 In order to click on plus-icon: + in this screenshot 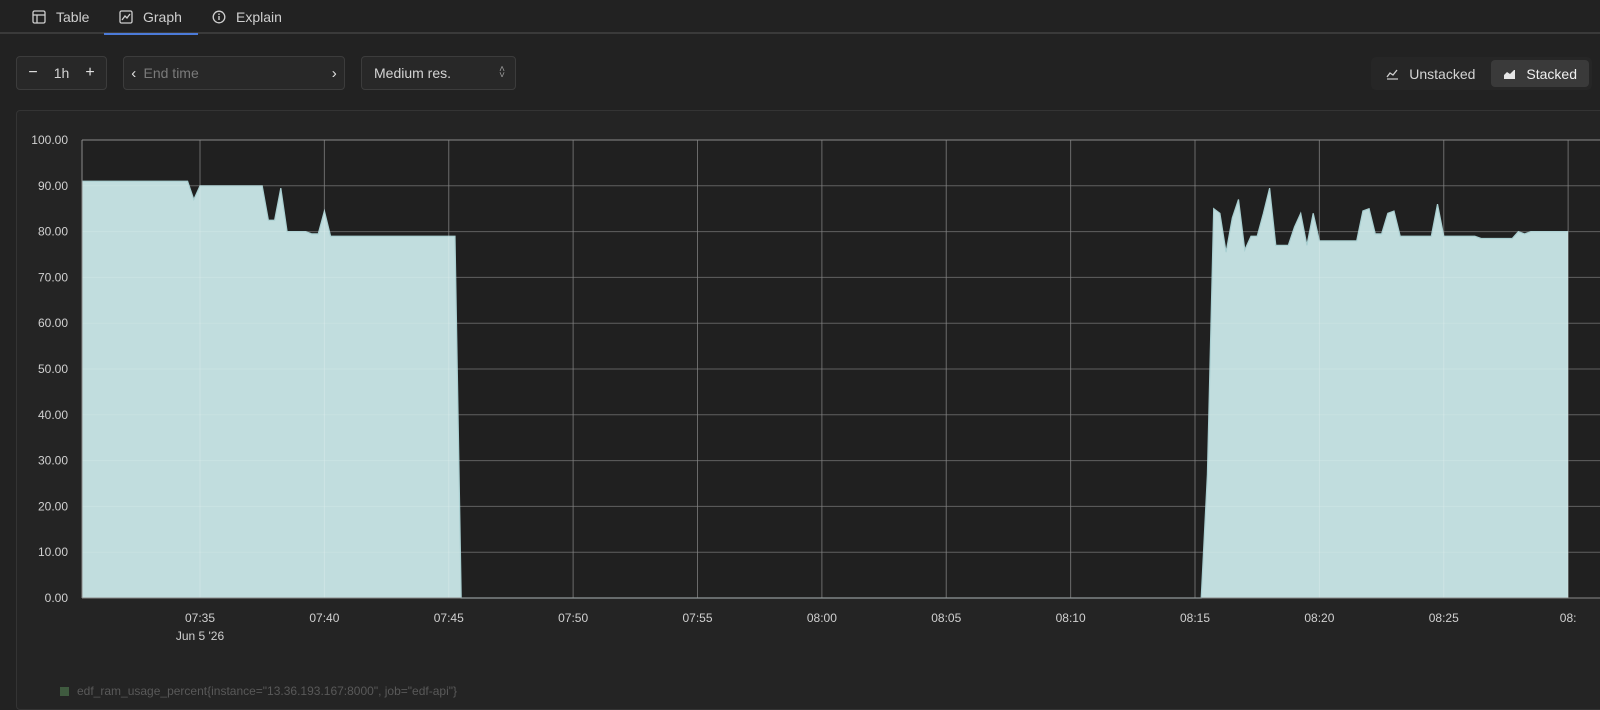, I will do `click(90, 72)`.